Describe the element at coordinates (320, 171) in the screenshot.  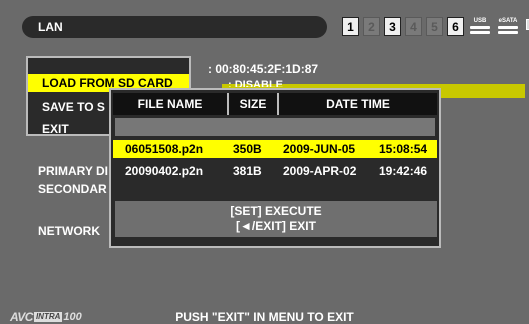
I see `file-date: 2009-APR-02` at that location.